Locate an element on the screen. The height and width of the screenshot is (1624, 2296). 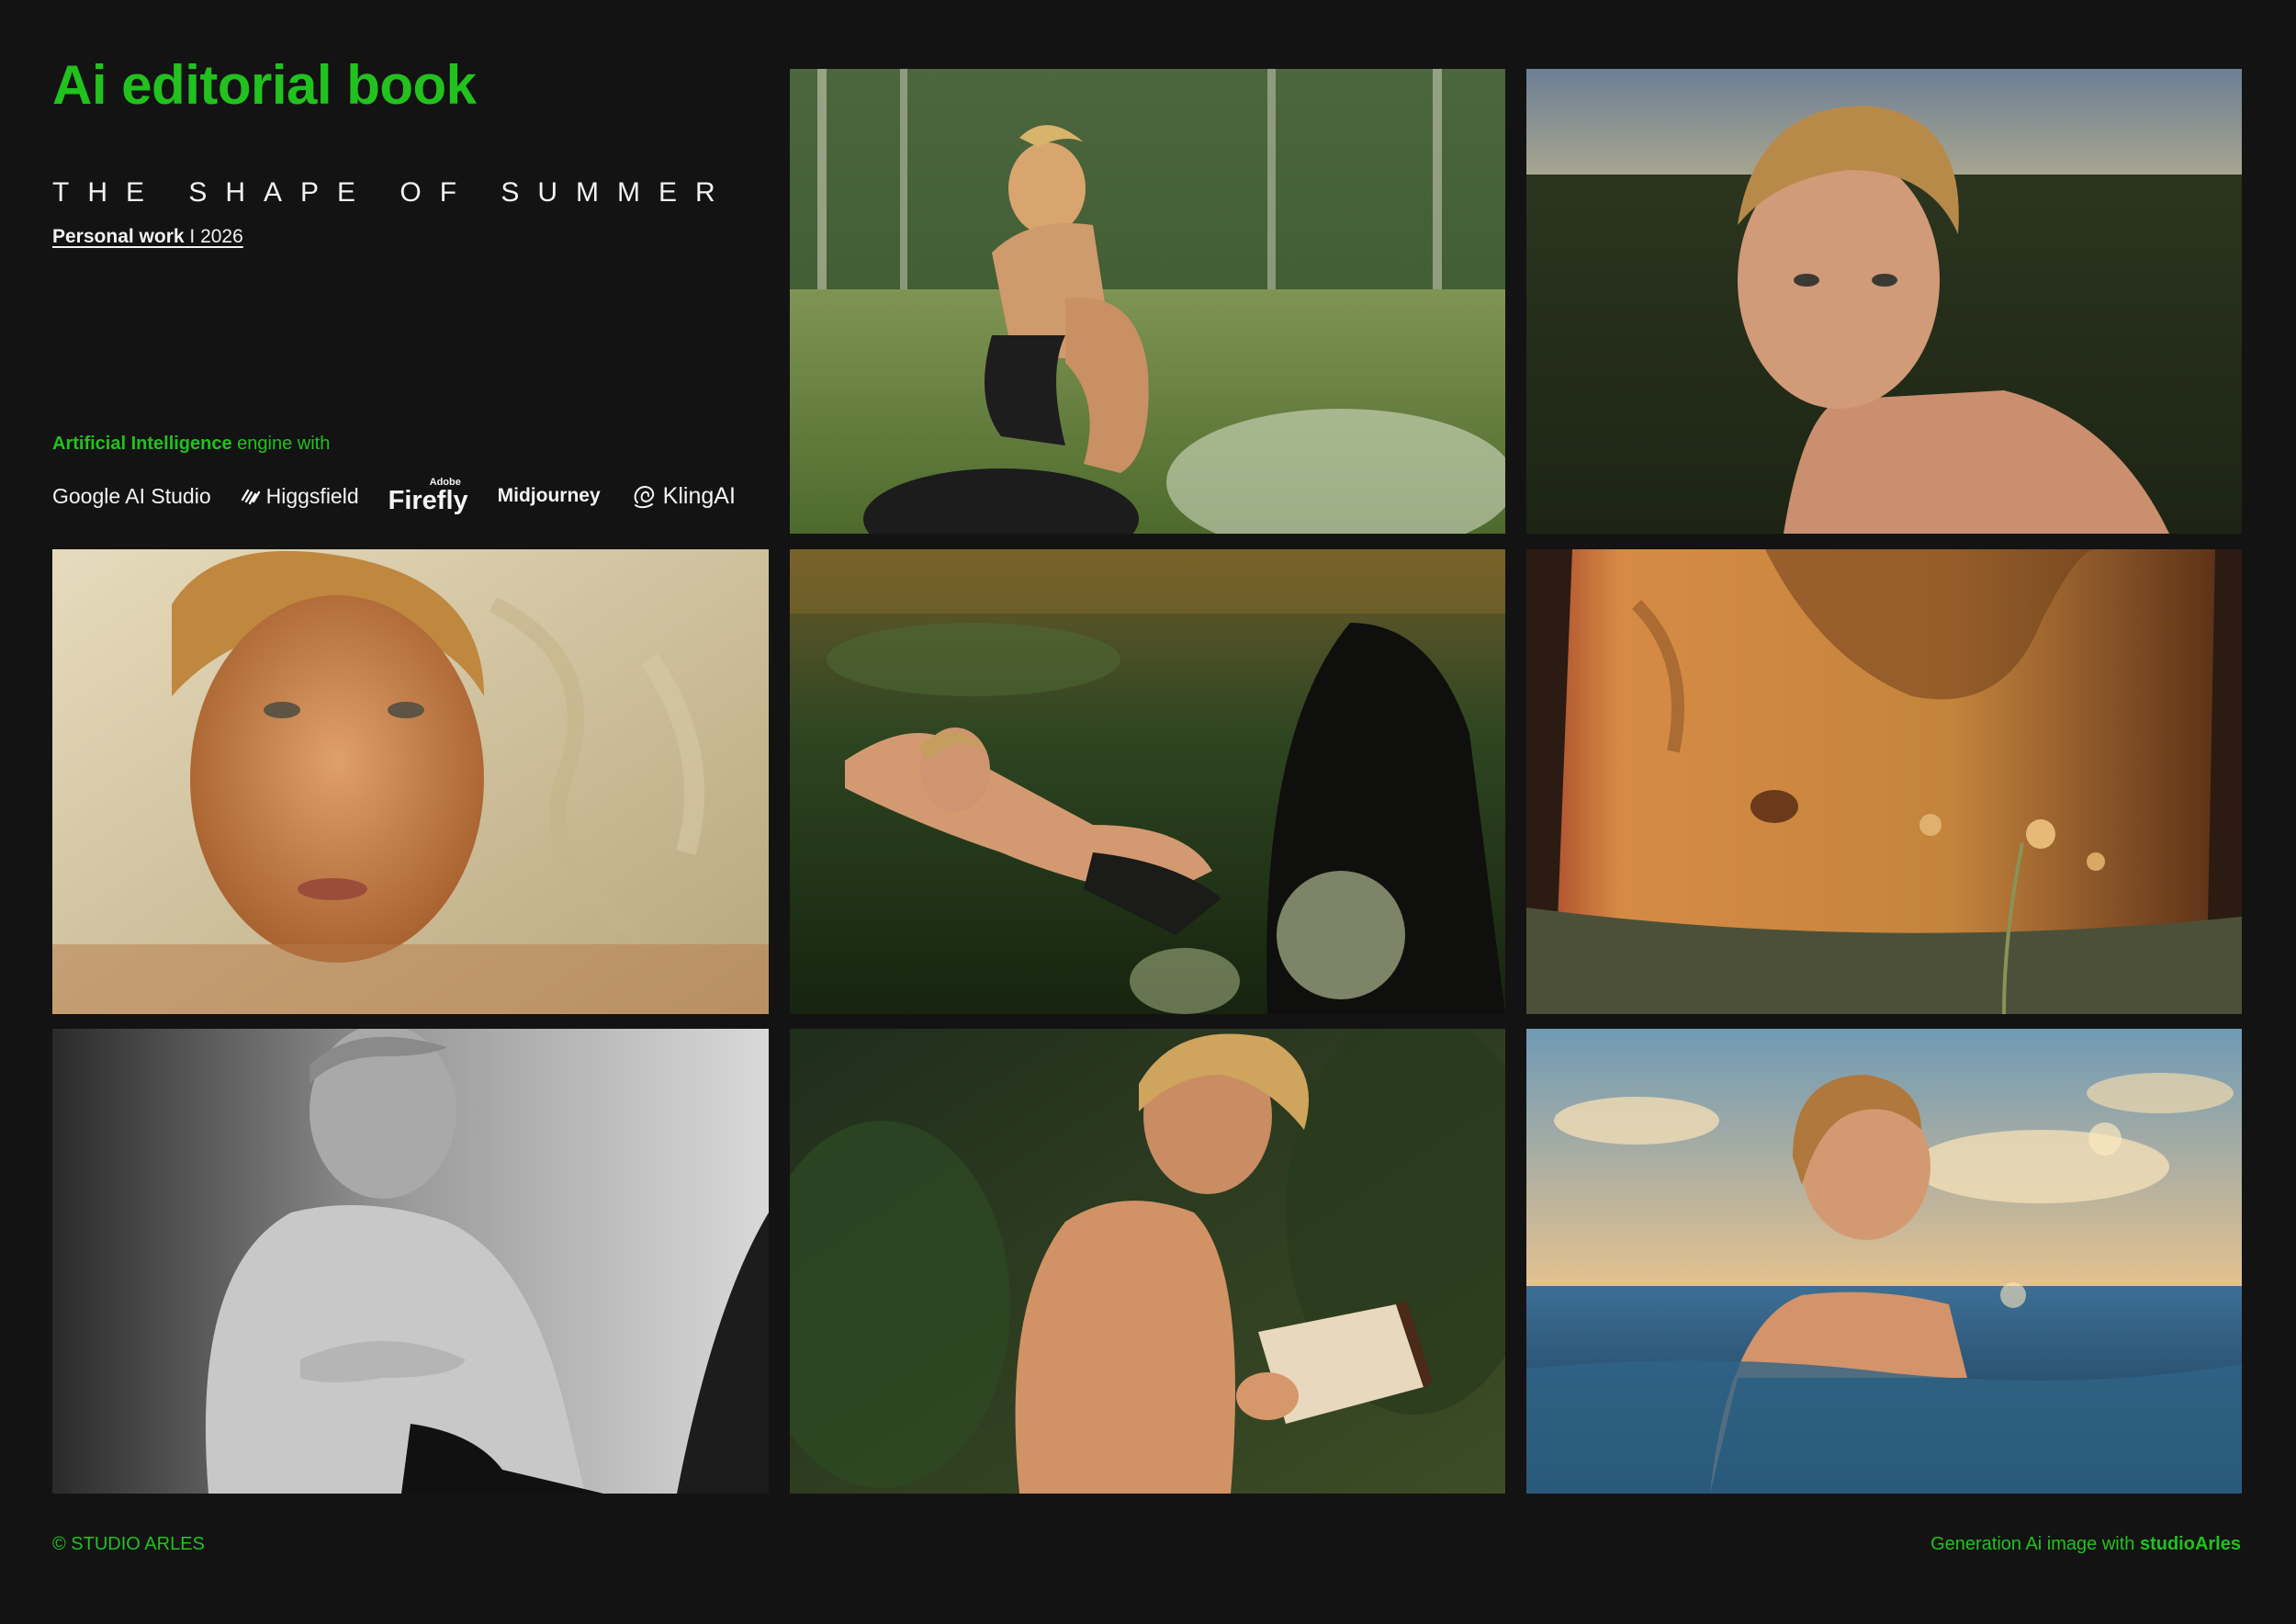
credit-prefix: Generation Ai image with is located at coordinates (2035, 1544).